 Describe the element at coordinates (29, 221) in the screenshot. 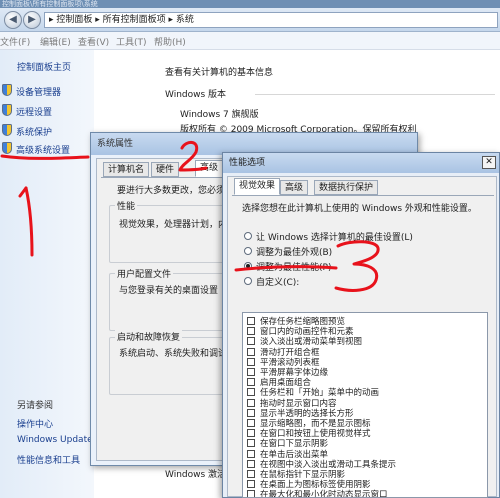

I see `annotation-number-1-stroke` at that location.